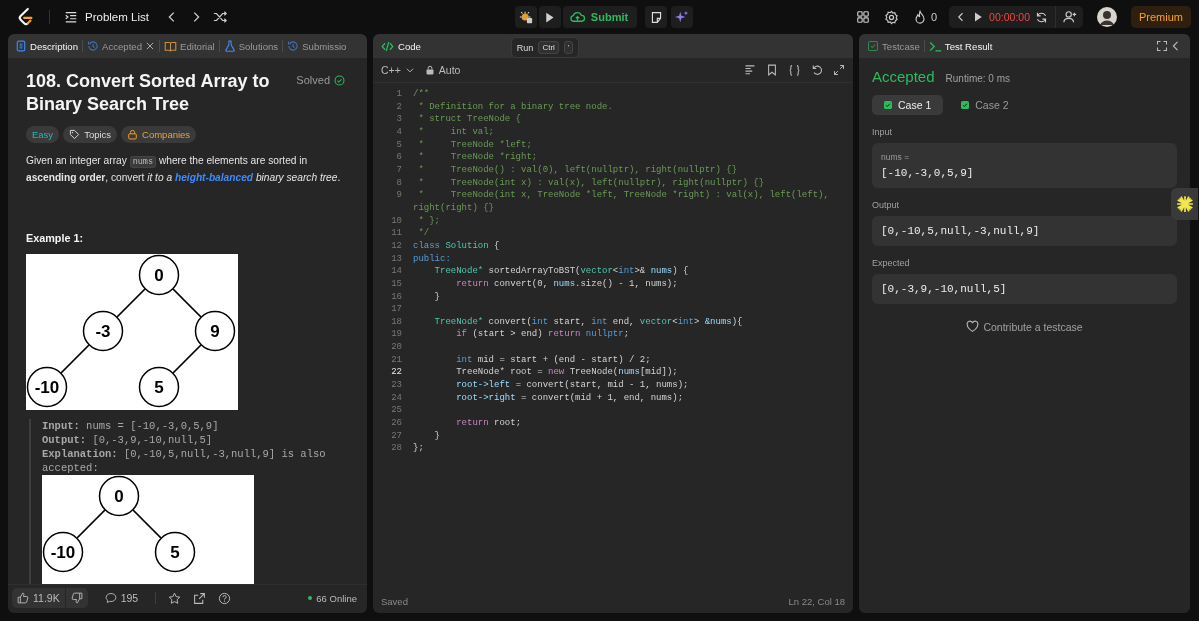 This screenshot has height=621, width=1199. Describe the element at coordinates (396, 335) in the screenshot. I see `line-number: 19` at that location.